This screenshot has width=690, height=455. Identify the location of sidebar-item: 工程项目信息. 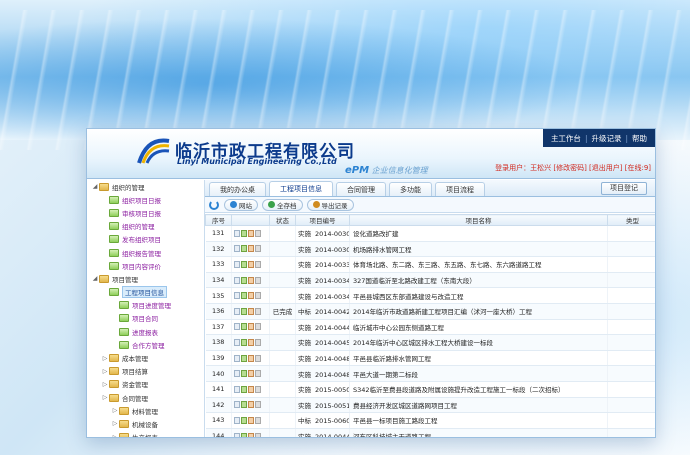
(145, 292).